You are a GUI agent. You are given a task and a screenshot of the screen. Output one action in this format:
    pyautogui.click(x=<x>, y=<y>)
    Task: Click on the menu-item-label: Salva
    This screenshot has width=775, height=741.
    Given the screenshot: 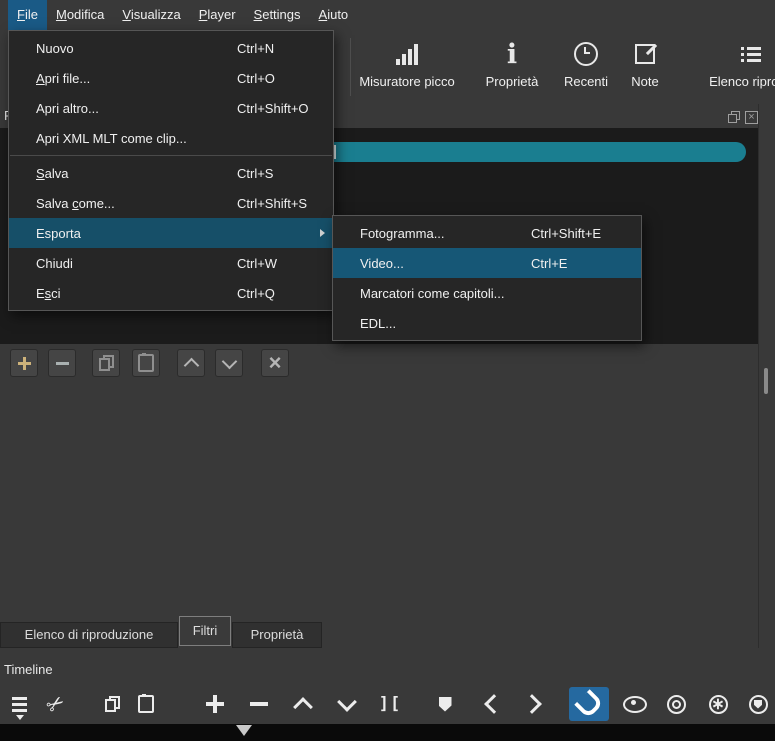 What is the action you would take?
    pyautogui.click(x=52, y=173)
    